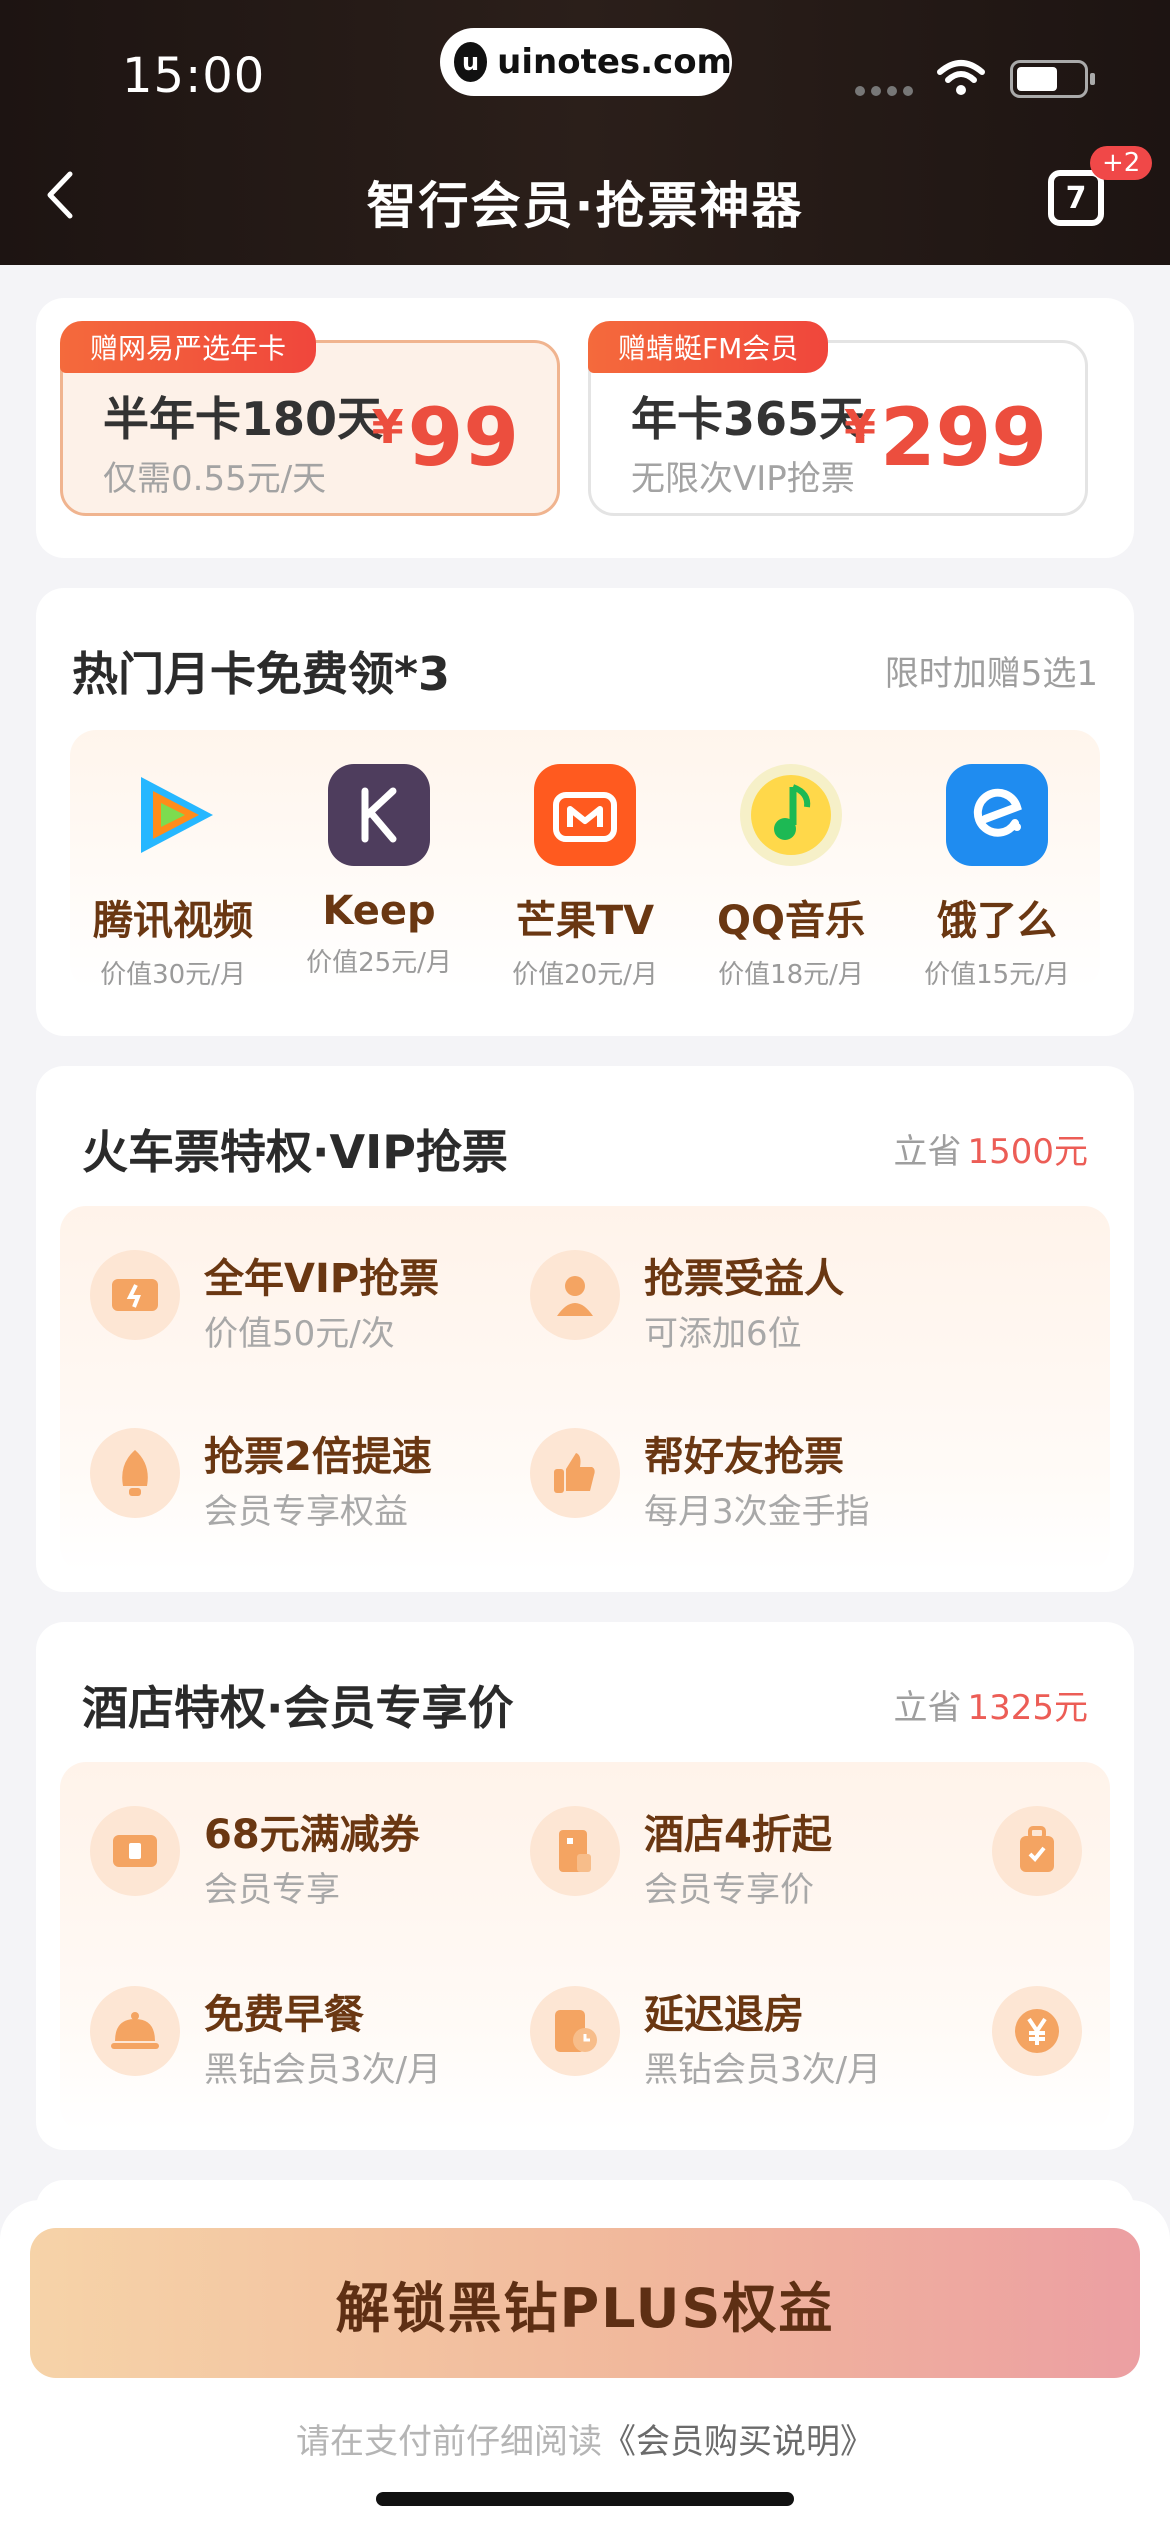  What do you see at coordinates (585, 132) in the screenshot?
I see `header: 15:00 u uinotes.com 智行会员·抢票神器 7 +2` at bounding box center [585, 132].